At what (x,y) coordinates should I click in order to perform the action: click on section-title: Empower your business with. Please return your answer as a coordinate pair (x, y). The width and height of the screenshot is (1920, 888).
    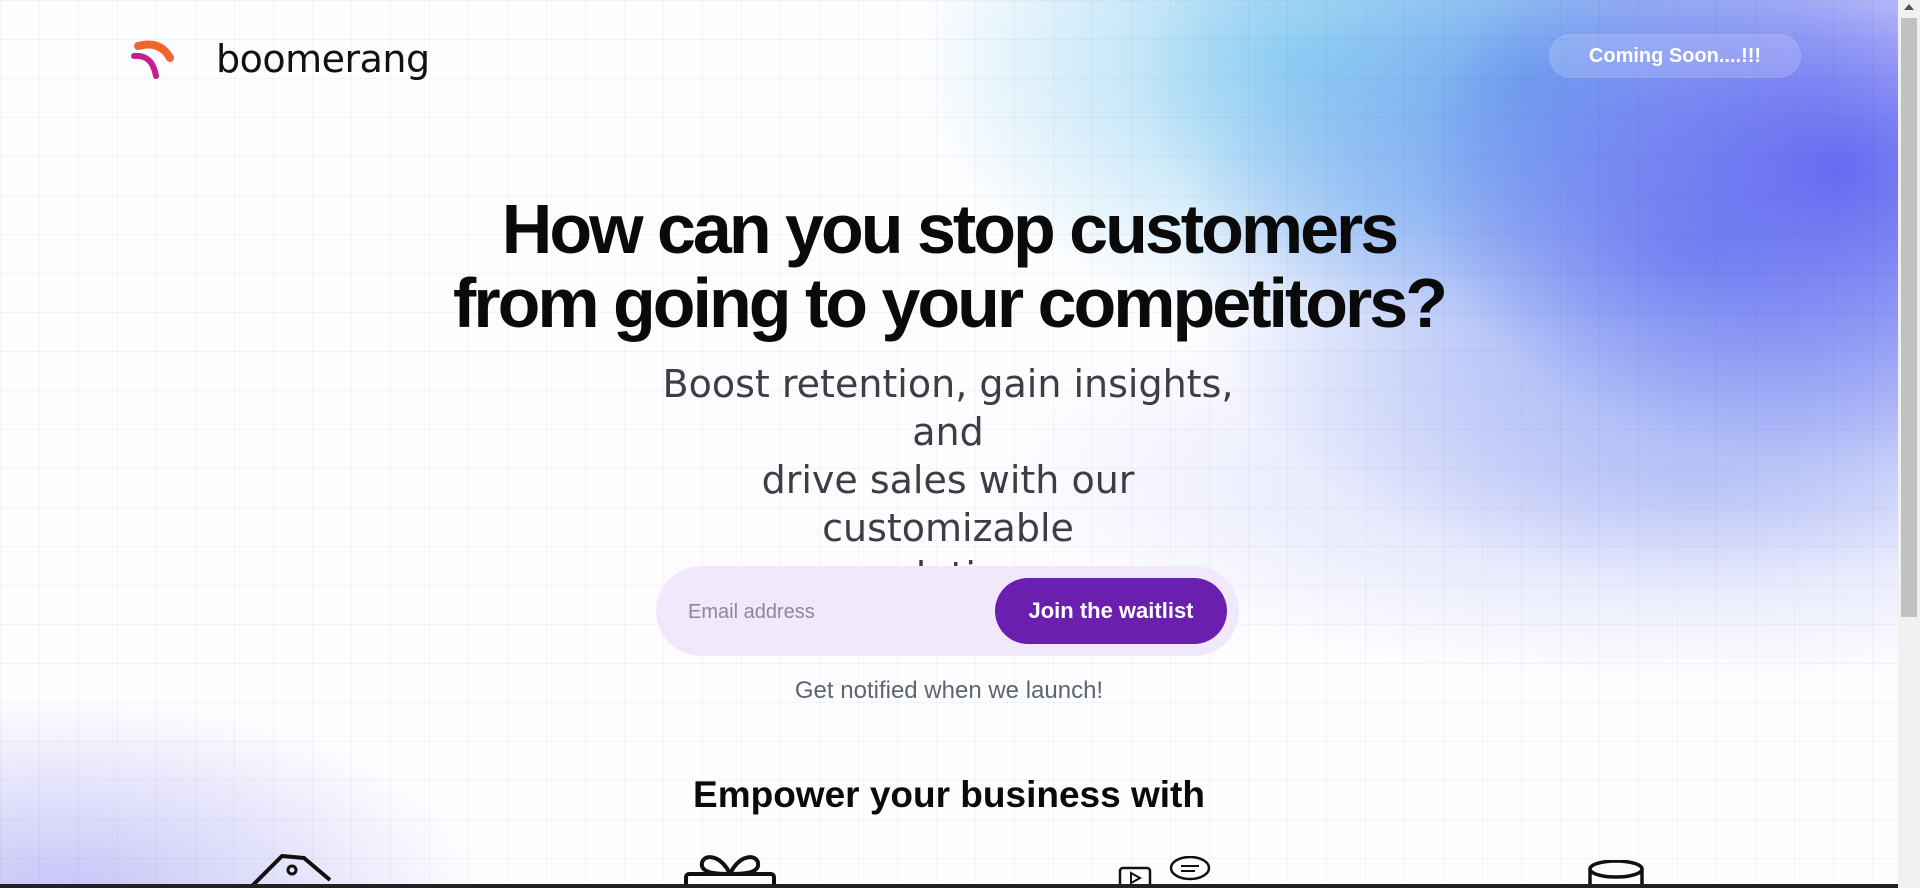
    Looking at the image, I should click on (949, 794).